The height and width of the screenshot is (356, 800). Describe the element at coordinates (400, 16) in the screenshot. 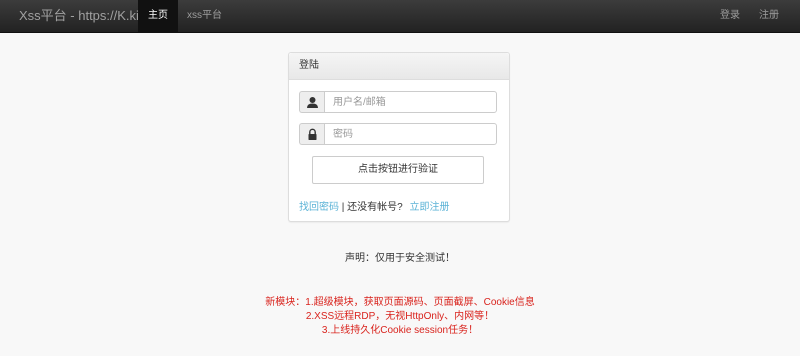

I see `top-navbar: Xss平台 - https://K.ki 主页 xss平台 登录 注册` at that location.